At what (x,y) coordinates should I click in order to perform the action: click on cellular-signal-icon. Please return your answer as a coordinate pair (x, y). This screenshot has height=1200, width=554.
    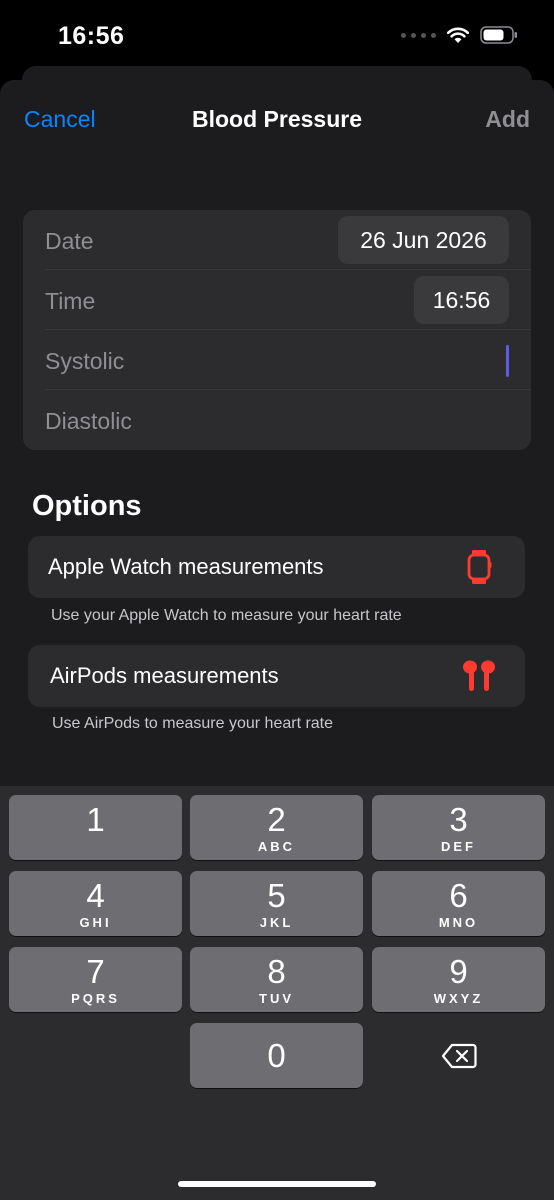
    Looking at the image, I should click on (418, 35).